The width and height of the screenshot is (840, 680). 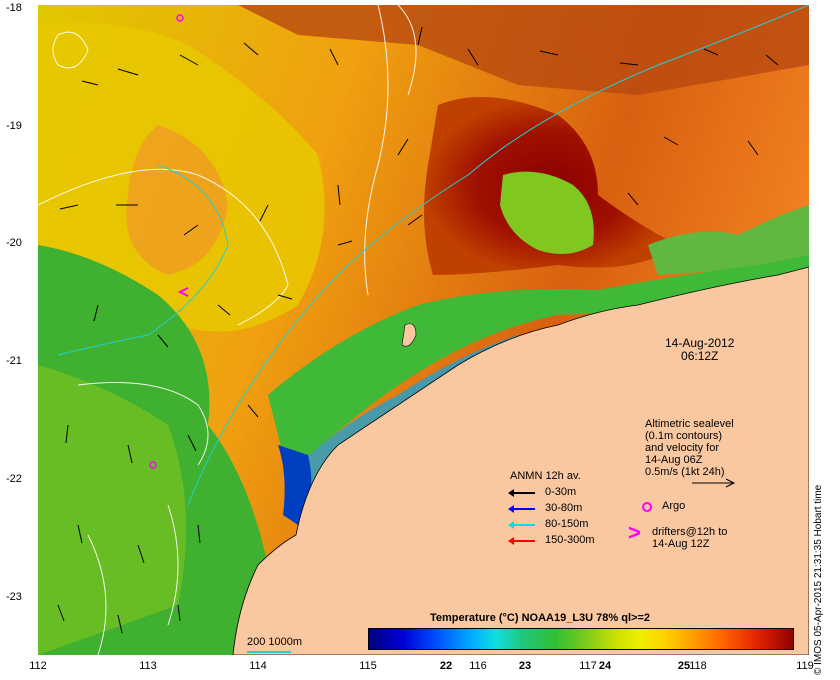 I want to click on colorbar-tick: 24, so click(x=605, y=666).